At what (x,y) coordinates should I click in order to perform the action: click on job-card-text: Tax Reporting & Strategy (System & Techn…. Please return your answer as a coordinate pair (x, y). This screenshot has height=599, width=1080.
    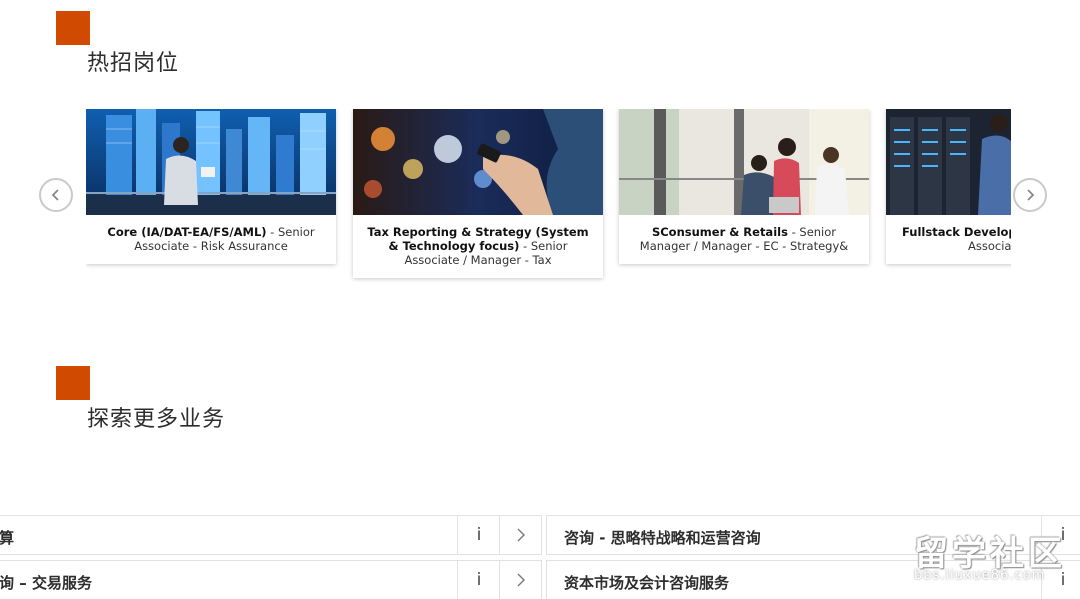
    Looking at the image, I should click on (478, 246).